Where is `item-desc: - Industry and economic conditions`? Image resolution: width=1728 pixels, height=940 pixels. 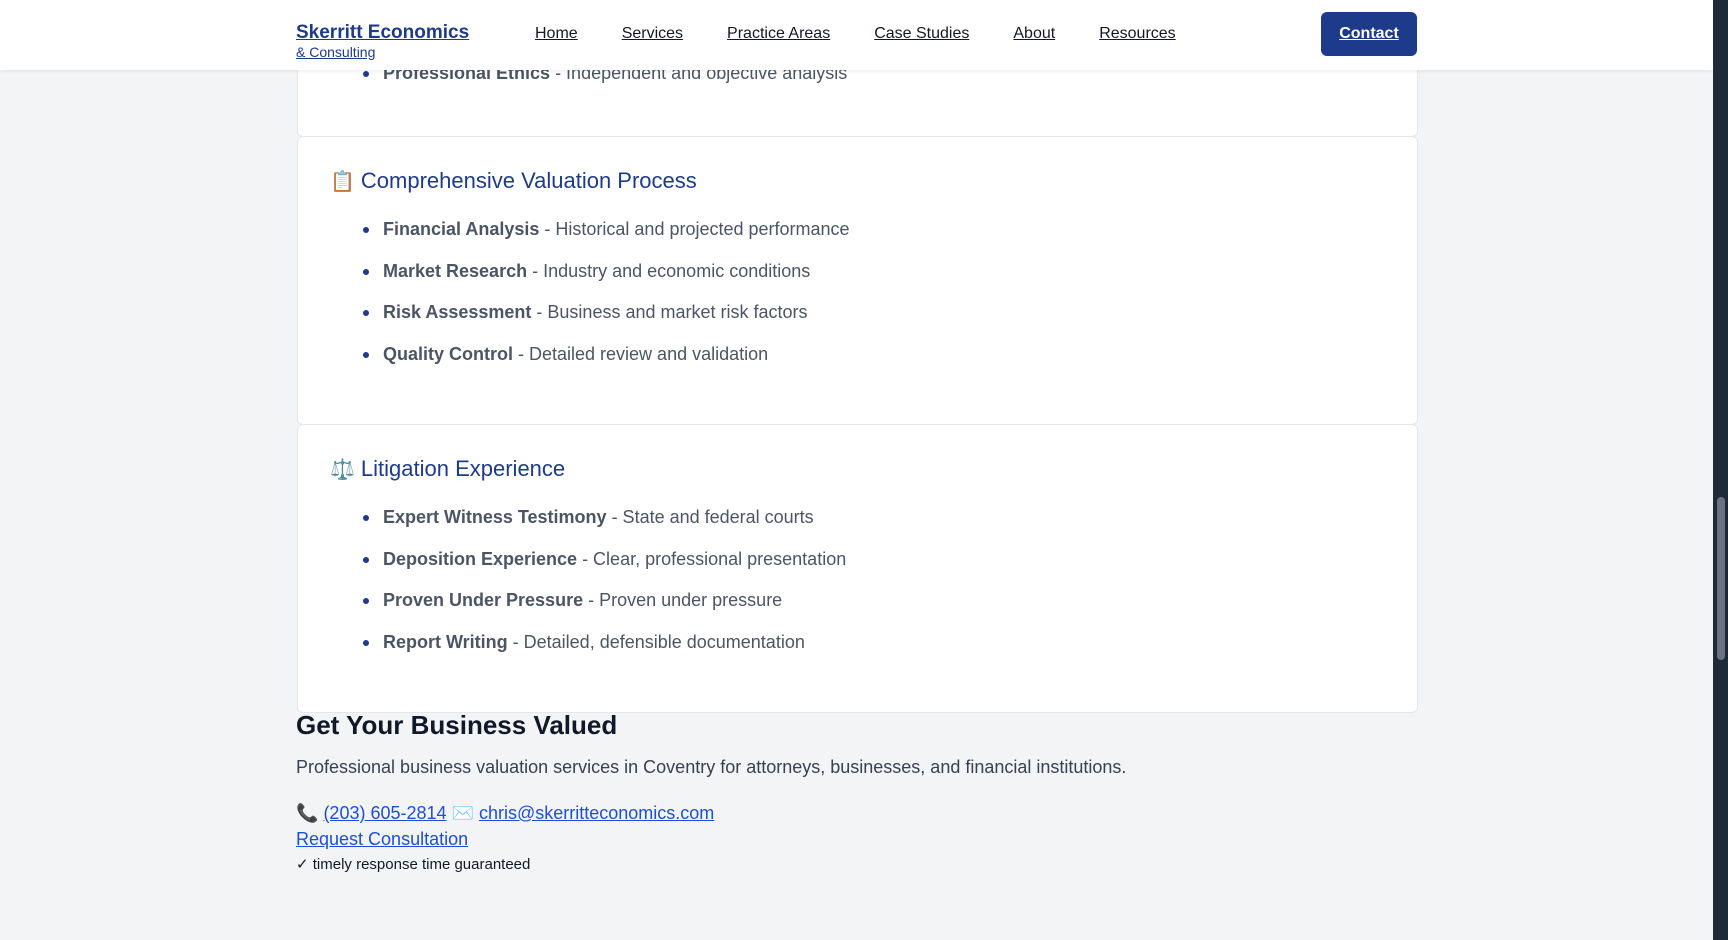
item-desc: - Industry and economic conditions is located at coordinates (669, 270).